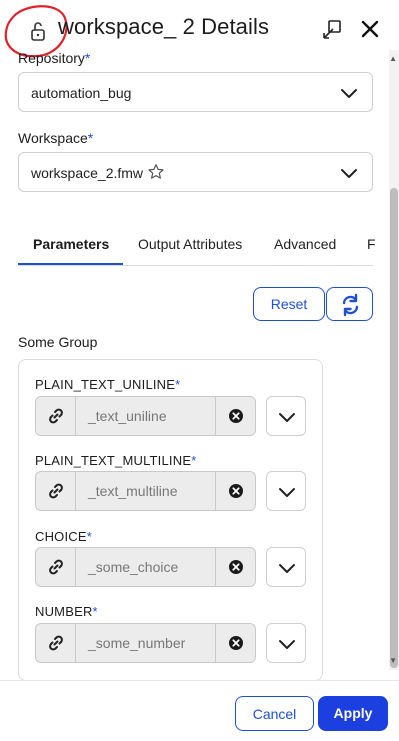 The width and height of the screenshot is (399, 741). I want to click on tab-parameters: Parameters, so click(71, 244).